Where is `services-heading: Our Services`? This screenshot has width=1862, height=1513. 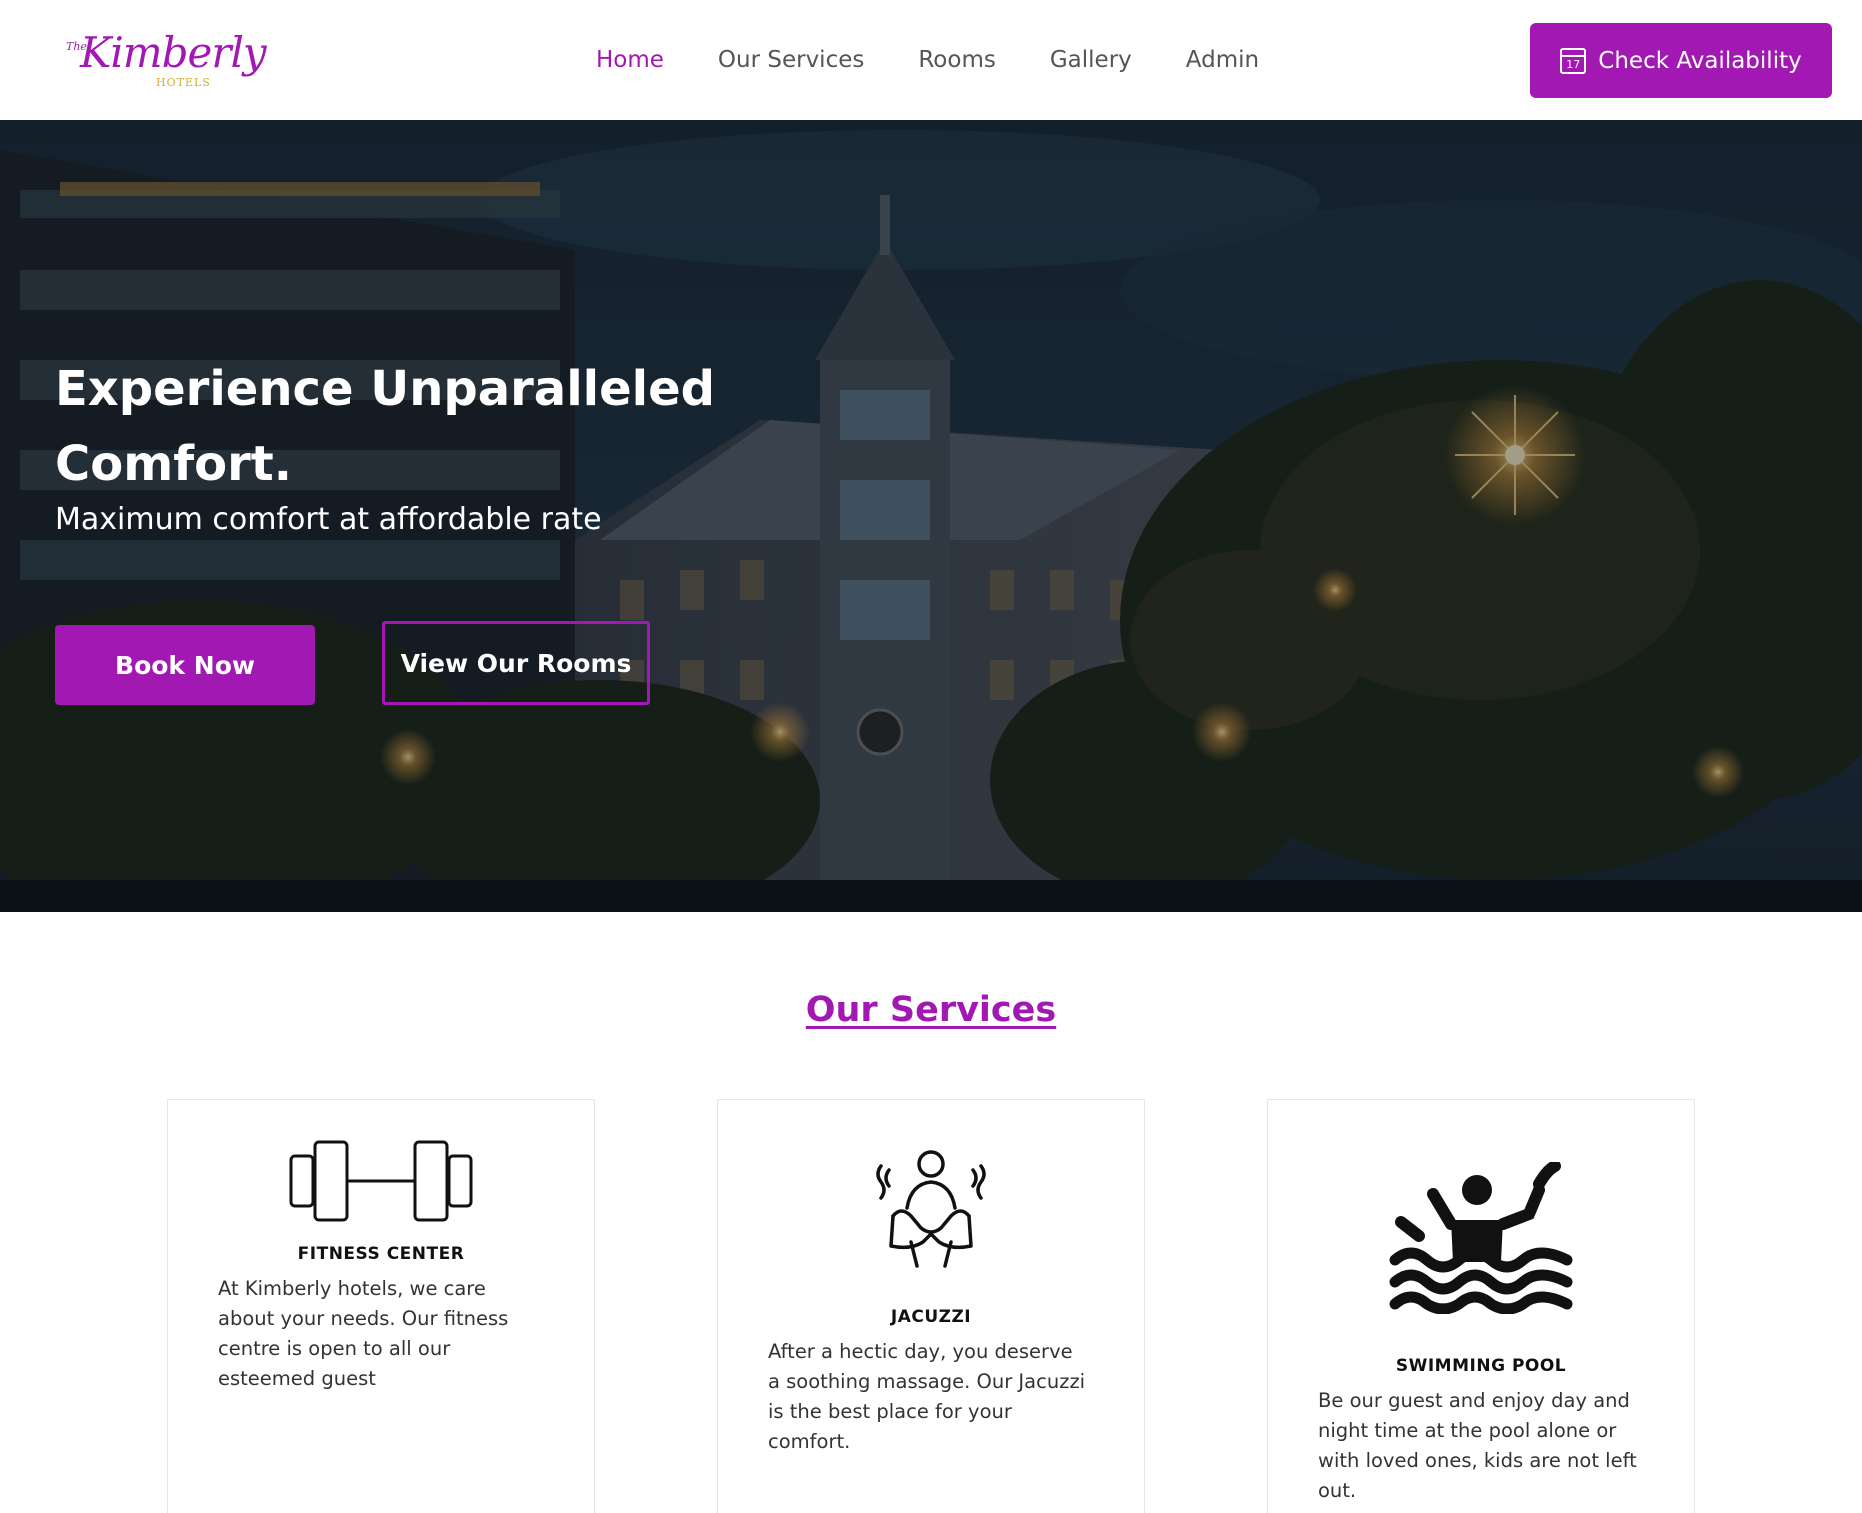 services-heading: Our Services is located at coordinates (931, 1010).